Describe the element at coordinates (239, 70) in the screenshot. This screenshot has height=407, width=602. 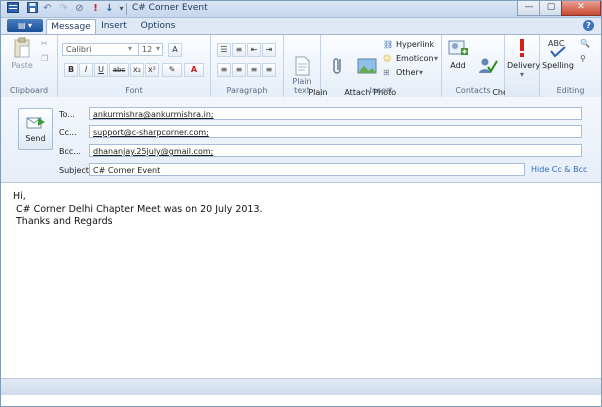
I see `align-center-icon: ≡` at that location.